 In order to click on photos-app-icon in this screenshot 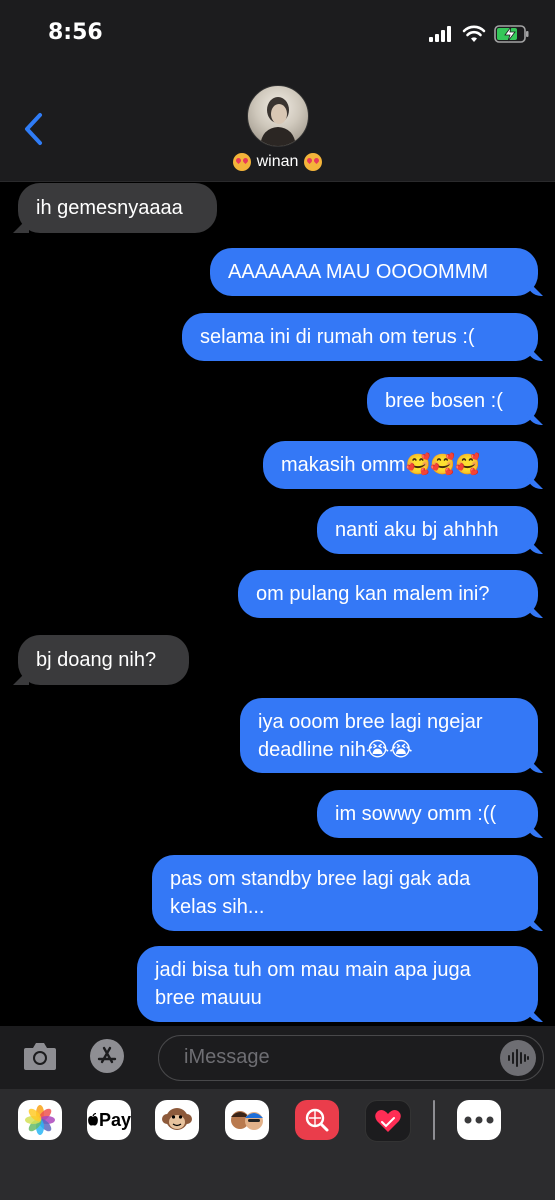, I will do `click(40, 1120)`.